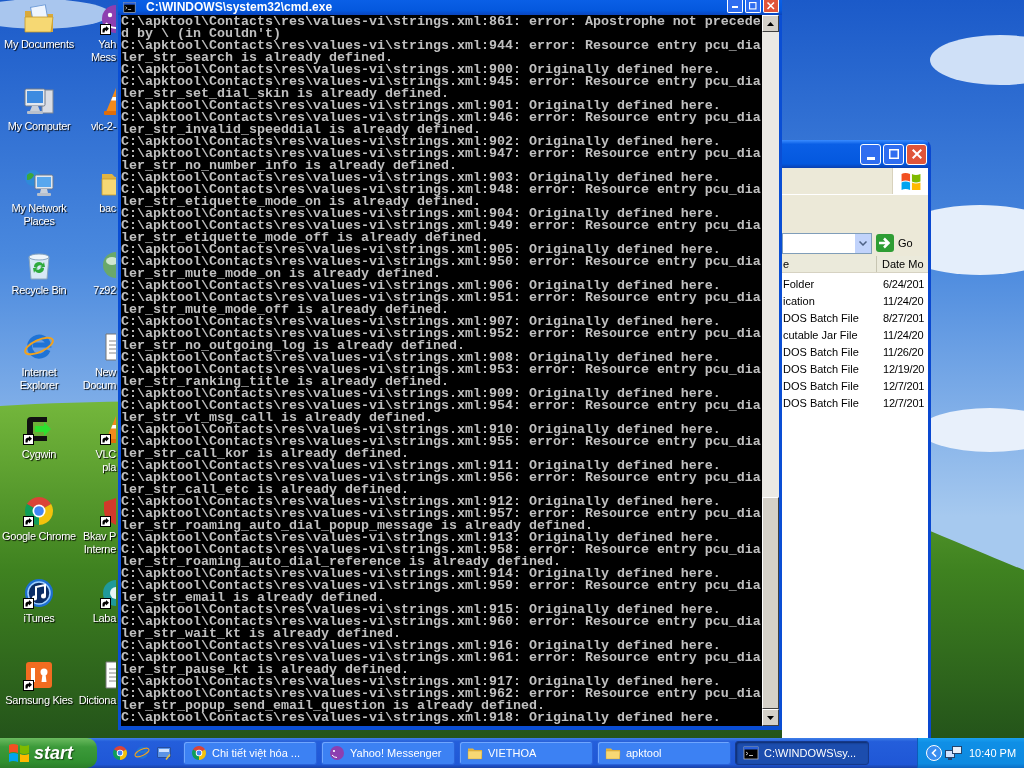  What do you see at coordinates (863, 243) in the screenshot?
I see `chevron-down-icon` at bounding box center [863, 243].